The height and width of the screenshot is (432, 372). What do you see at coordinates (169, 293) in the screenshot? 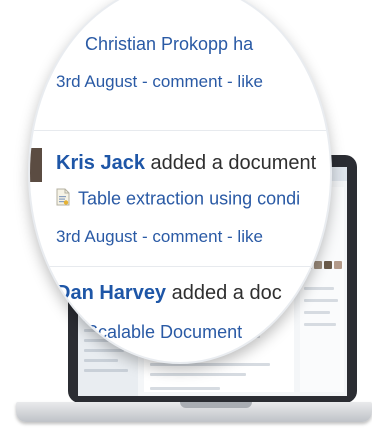
I see `feed-item-3-headline: Dan Harvey added a doc` at bounding box center [169, 293].